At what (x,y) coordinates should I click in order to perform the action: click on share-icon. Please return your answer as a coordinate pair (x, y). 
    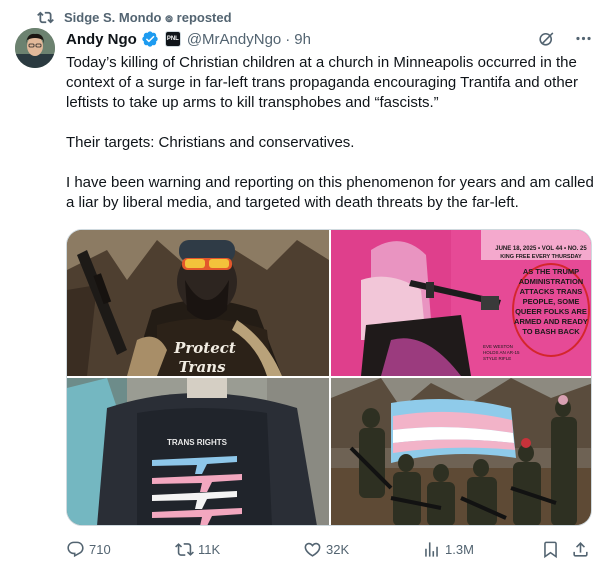
    Looking at the image, I should click on (580, 549).